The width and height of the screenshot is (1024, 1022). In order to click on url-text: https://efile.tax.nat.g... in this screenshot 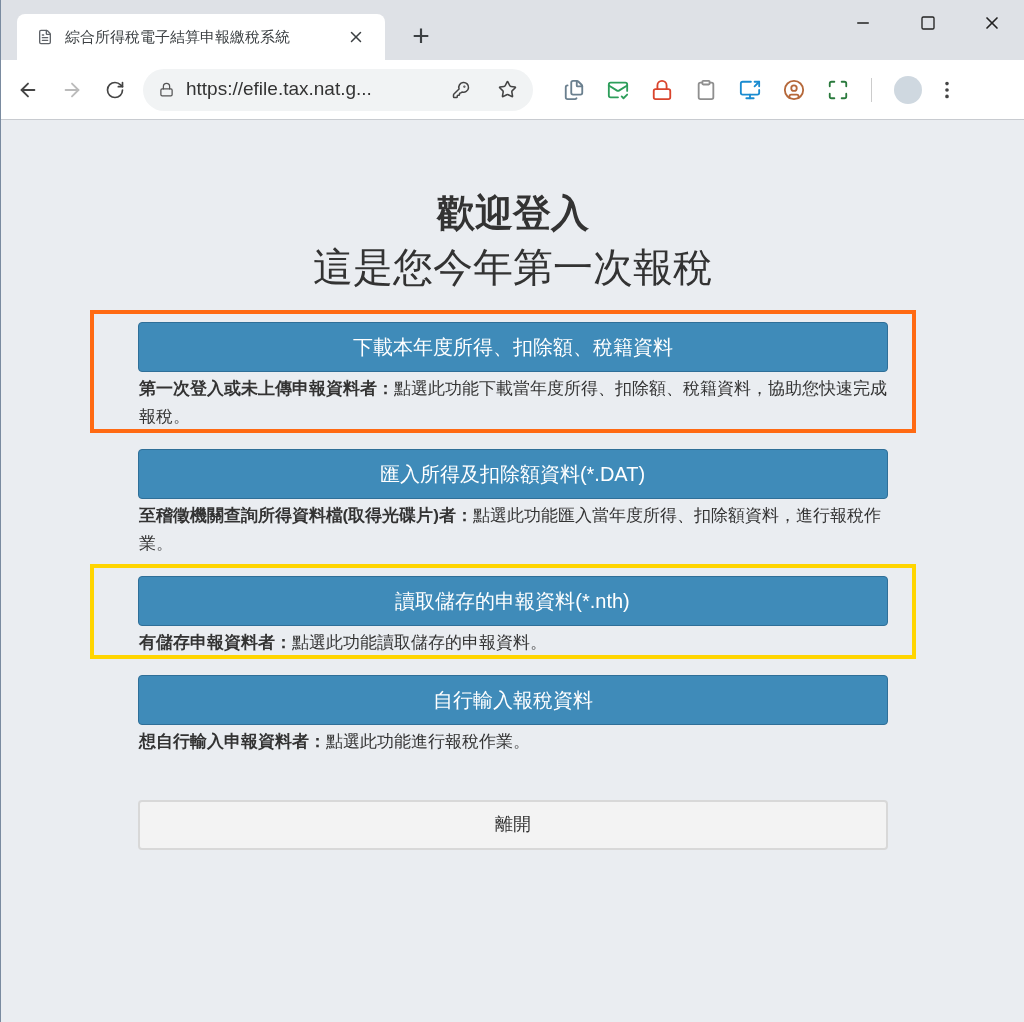, I will do `click(279, 89)`.